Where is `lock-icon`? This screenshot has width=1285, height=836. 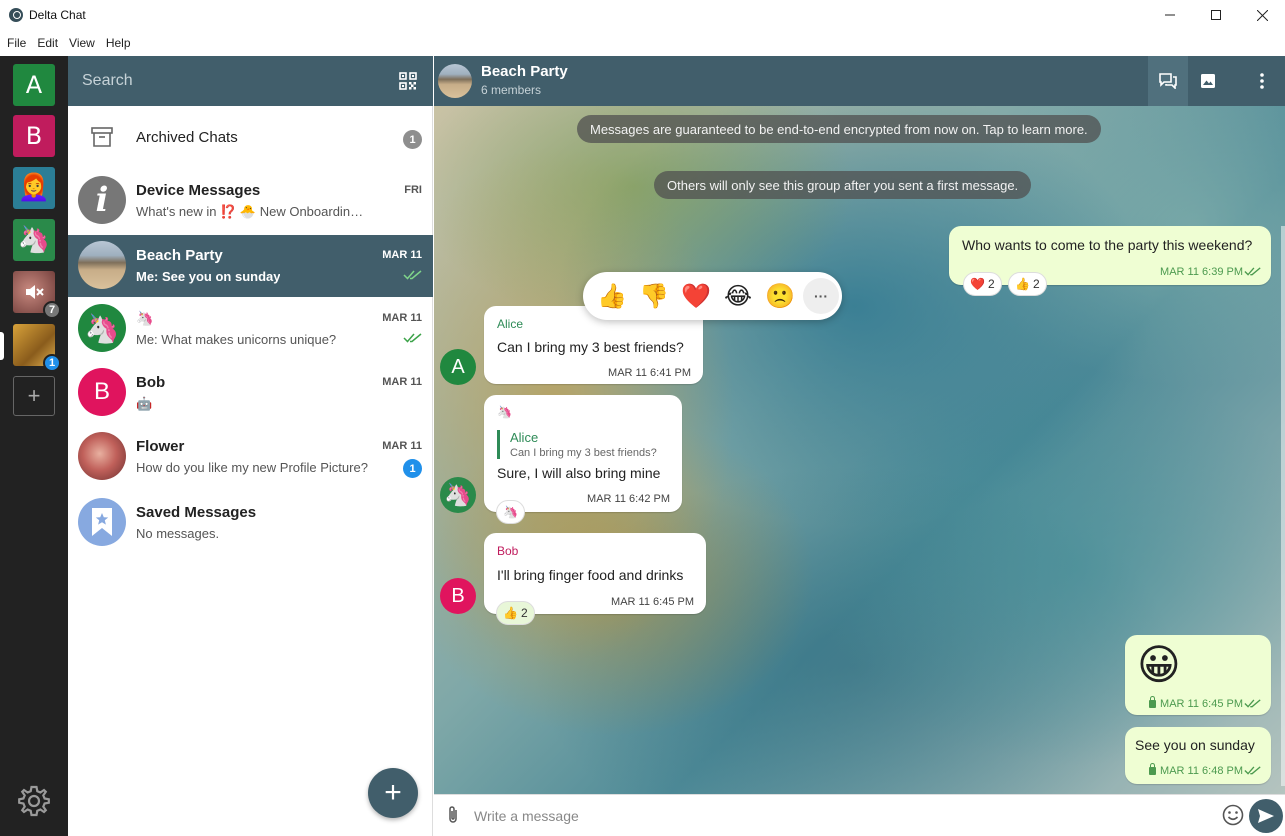 lock-icon is located at coordinates (1153, 769).